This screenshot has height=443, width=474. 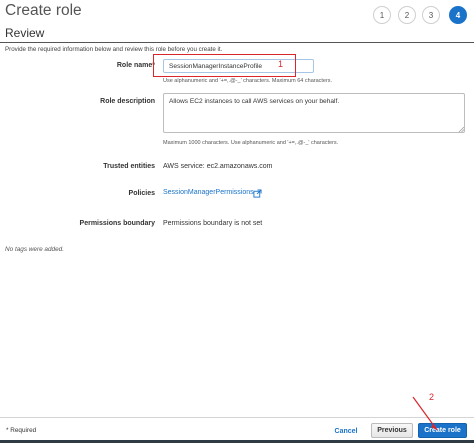 What do you see at coordinates (237, 16) in the screenshot?
I see `wizard-steps: 1 2 3 4` at bounding box center [237, 16].